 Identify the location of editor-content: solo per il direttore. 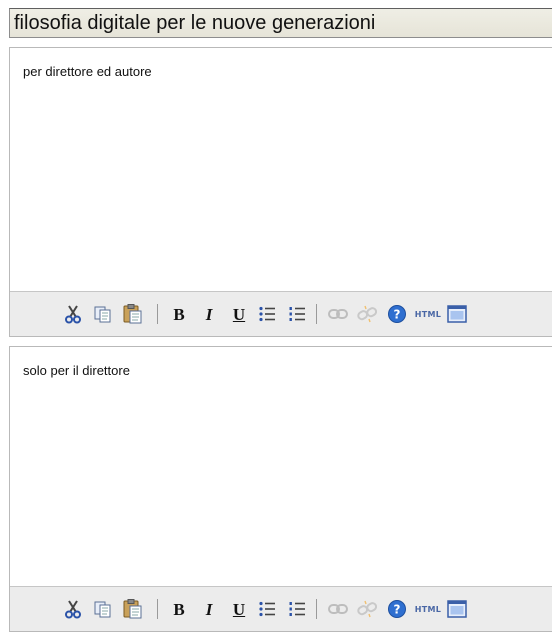
(281, 362).